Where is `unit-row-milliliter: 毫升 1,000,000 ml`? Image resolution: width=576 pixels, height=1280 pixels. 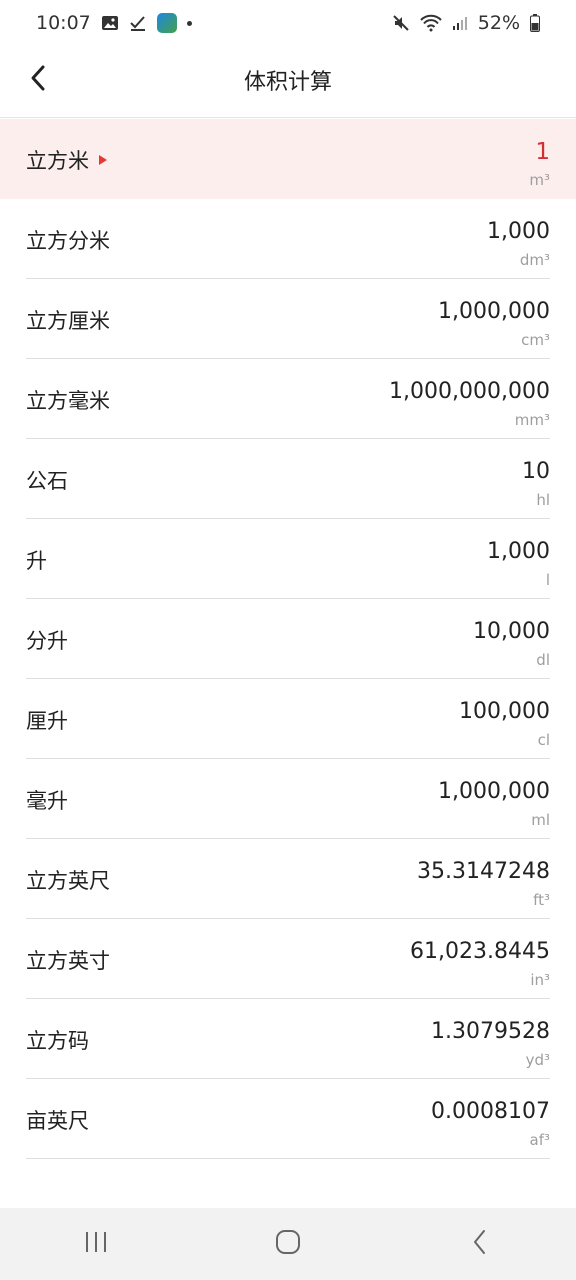 unit-row-milliliter: 毫升 1,000,000 ml is located at coordinates (288, 799).